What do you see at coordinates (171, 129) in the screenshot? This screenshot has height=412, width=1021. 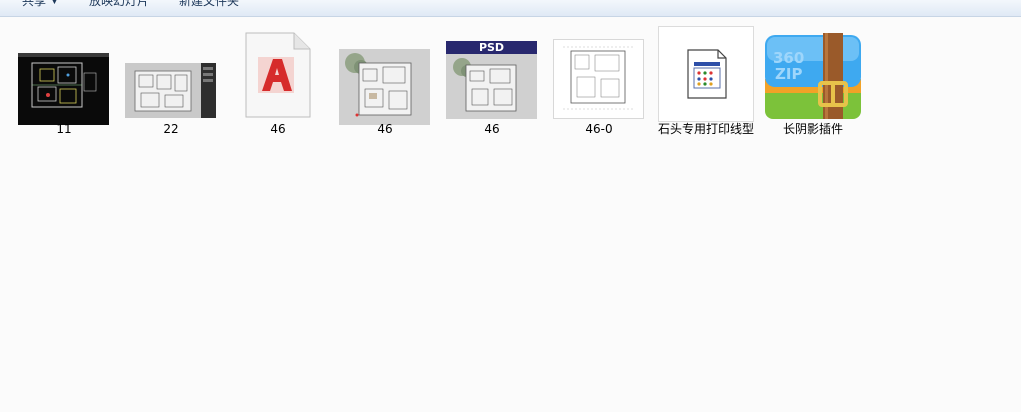 I see `file-name-label: 22` at bounding box center [171, 129].